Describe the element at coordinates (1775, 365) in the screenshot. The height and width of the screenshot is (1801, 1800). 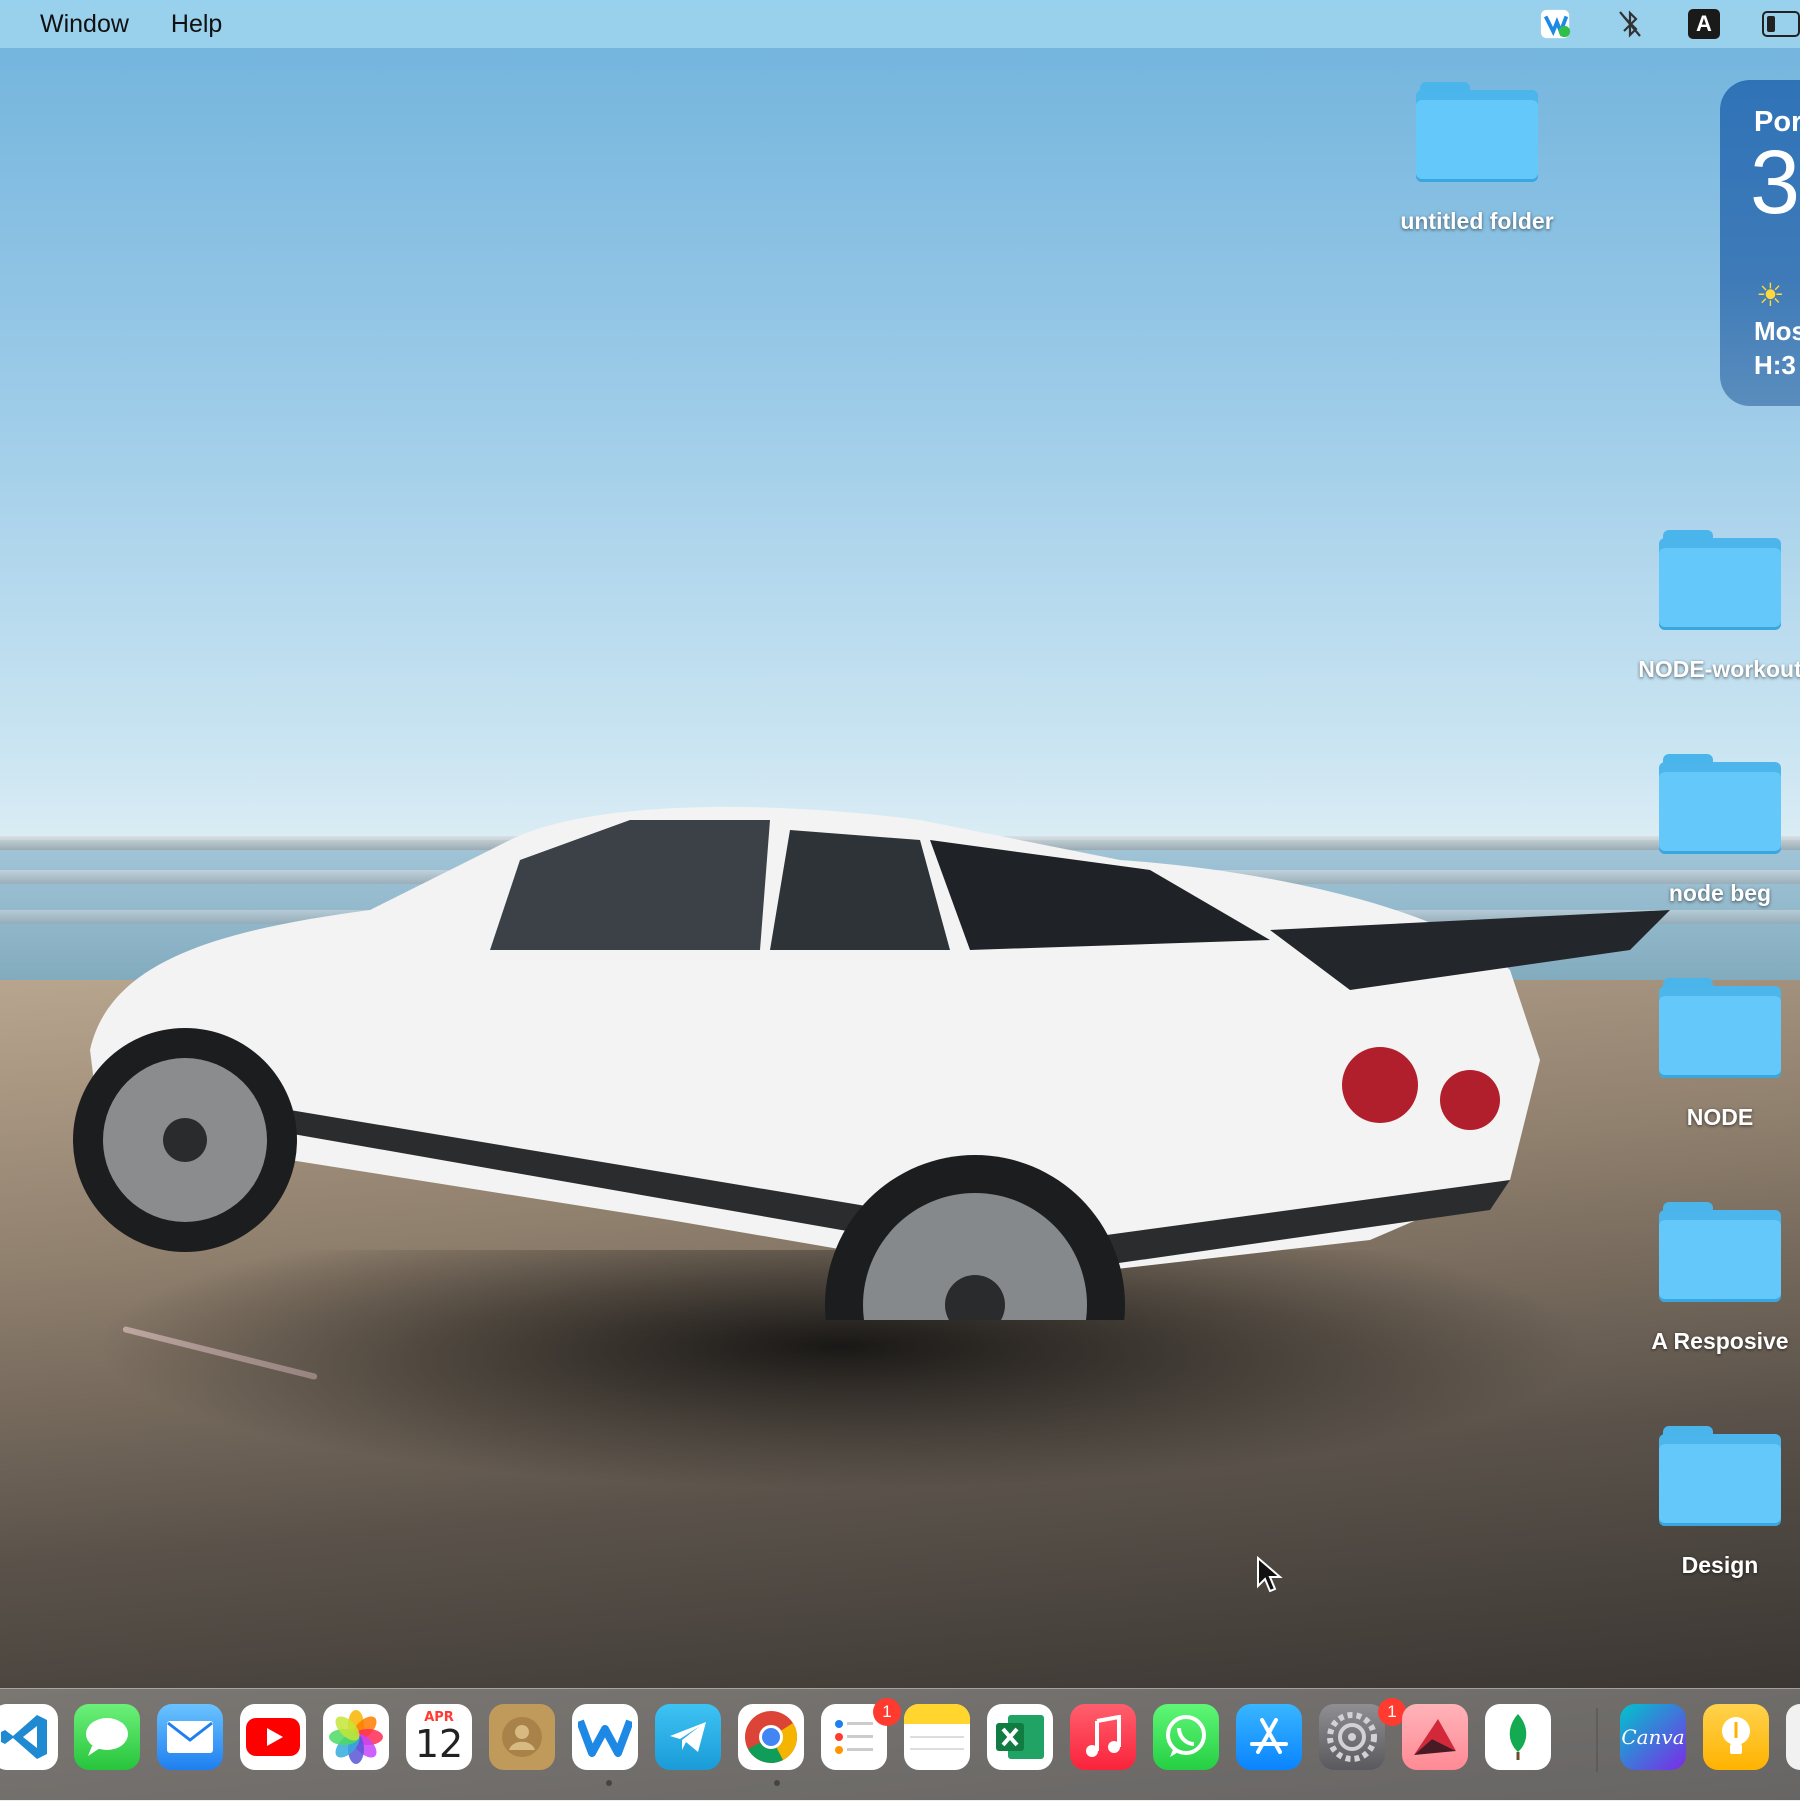
I see `weather-high-low: H:3` at that location.